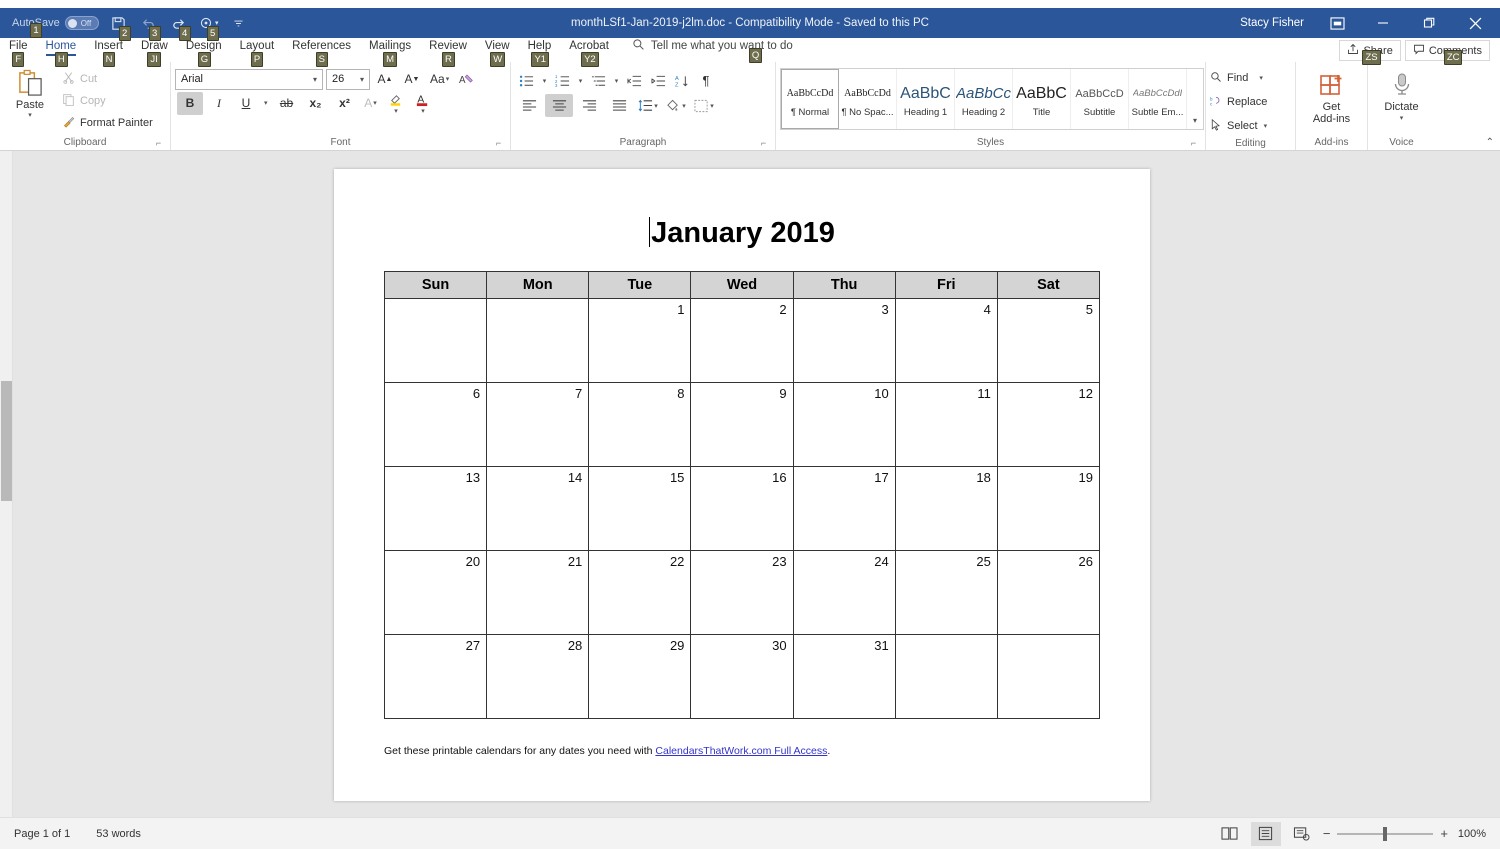  I want to click on calendar-day-cell: 18, so click(946, 508).